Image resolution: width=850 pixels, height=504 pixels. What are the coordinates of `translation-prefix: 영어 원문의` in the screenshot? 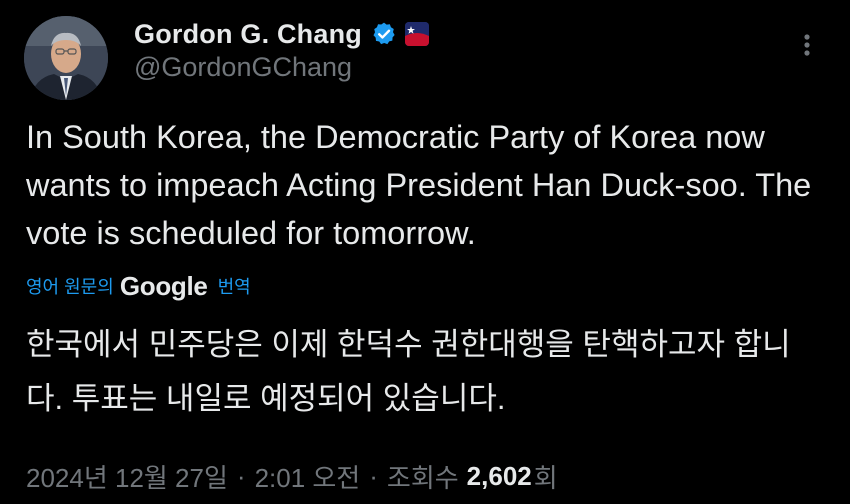 It's located at (70, 286).